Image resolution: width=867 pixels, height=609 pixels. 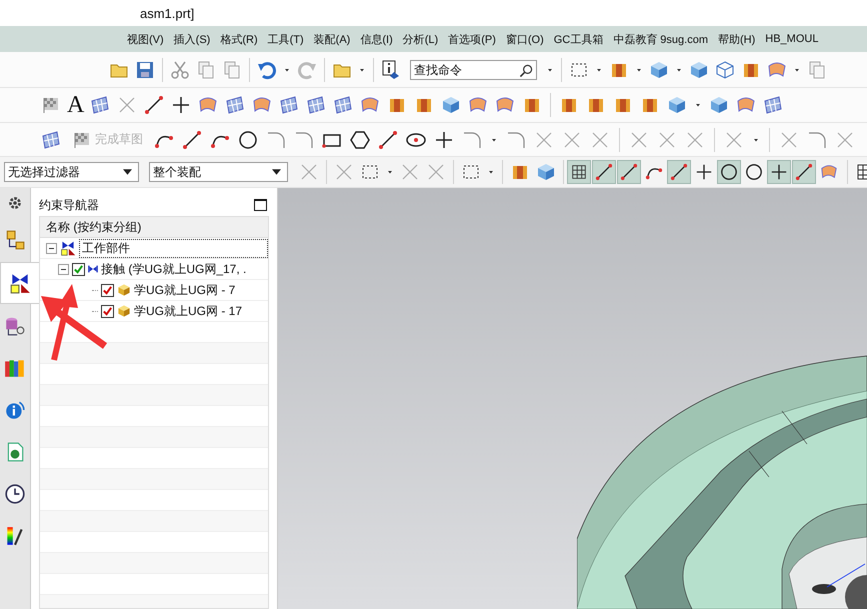 I want to click on clock-icon, so click(x=15, y=494).